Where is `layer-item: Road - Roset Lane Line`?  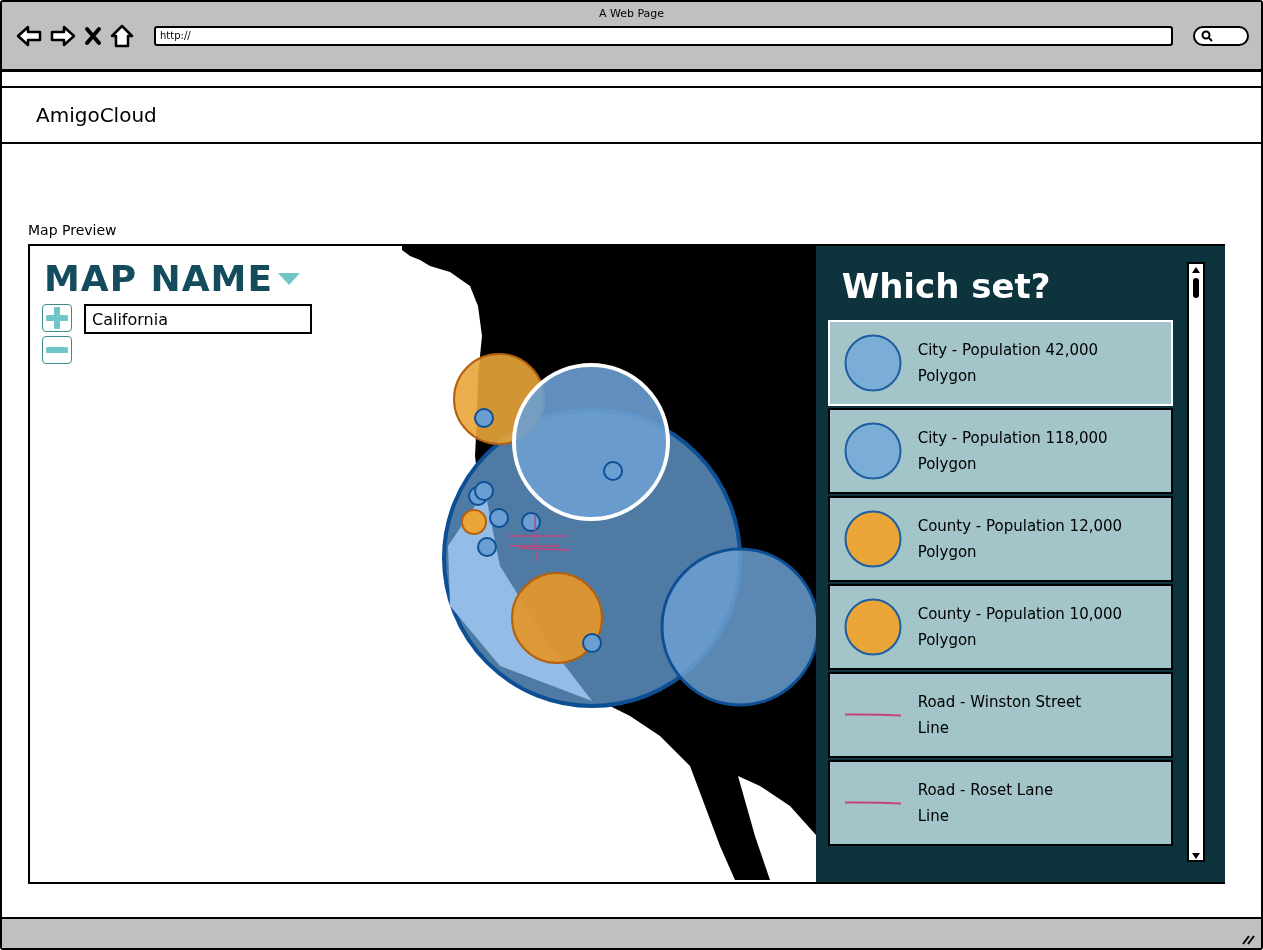
layer-item: Road - Roset Lane Line is located at coordinates (1000, 803).